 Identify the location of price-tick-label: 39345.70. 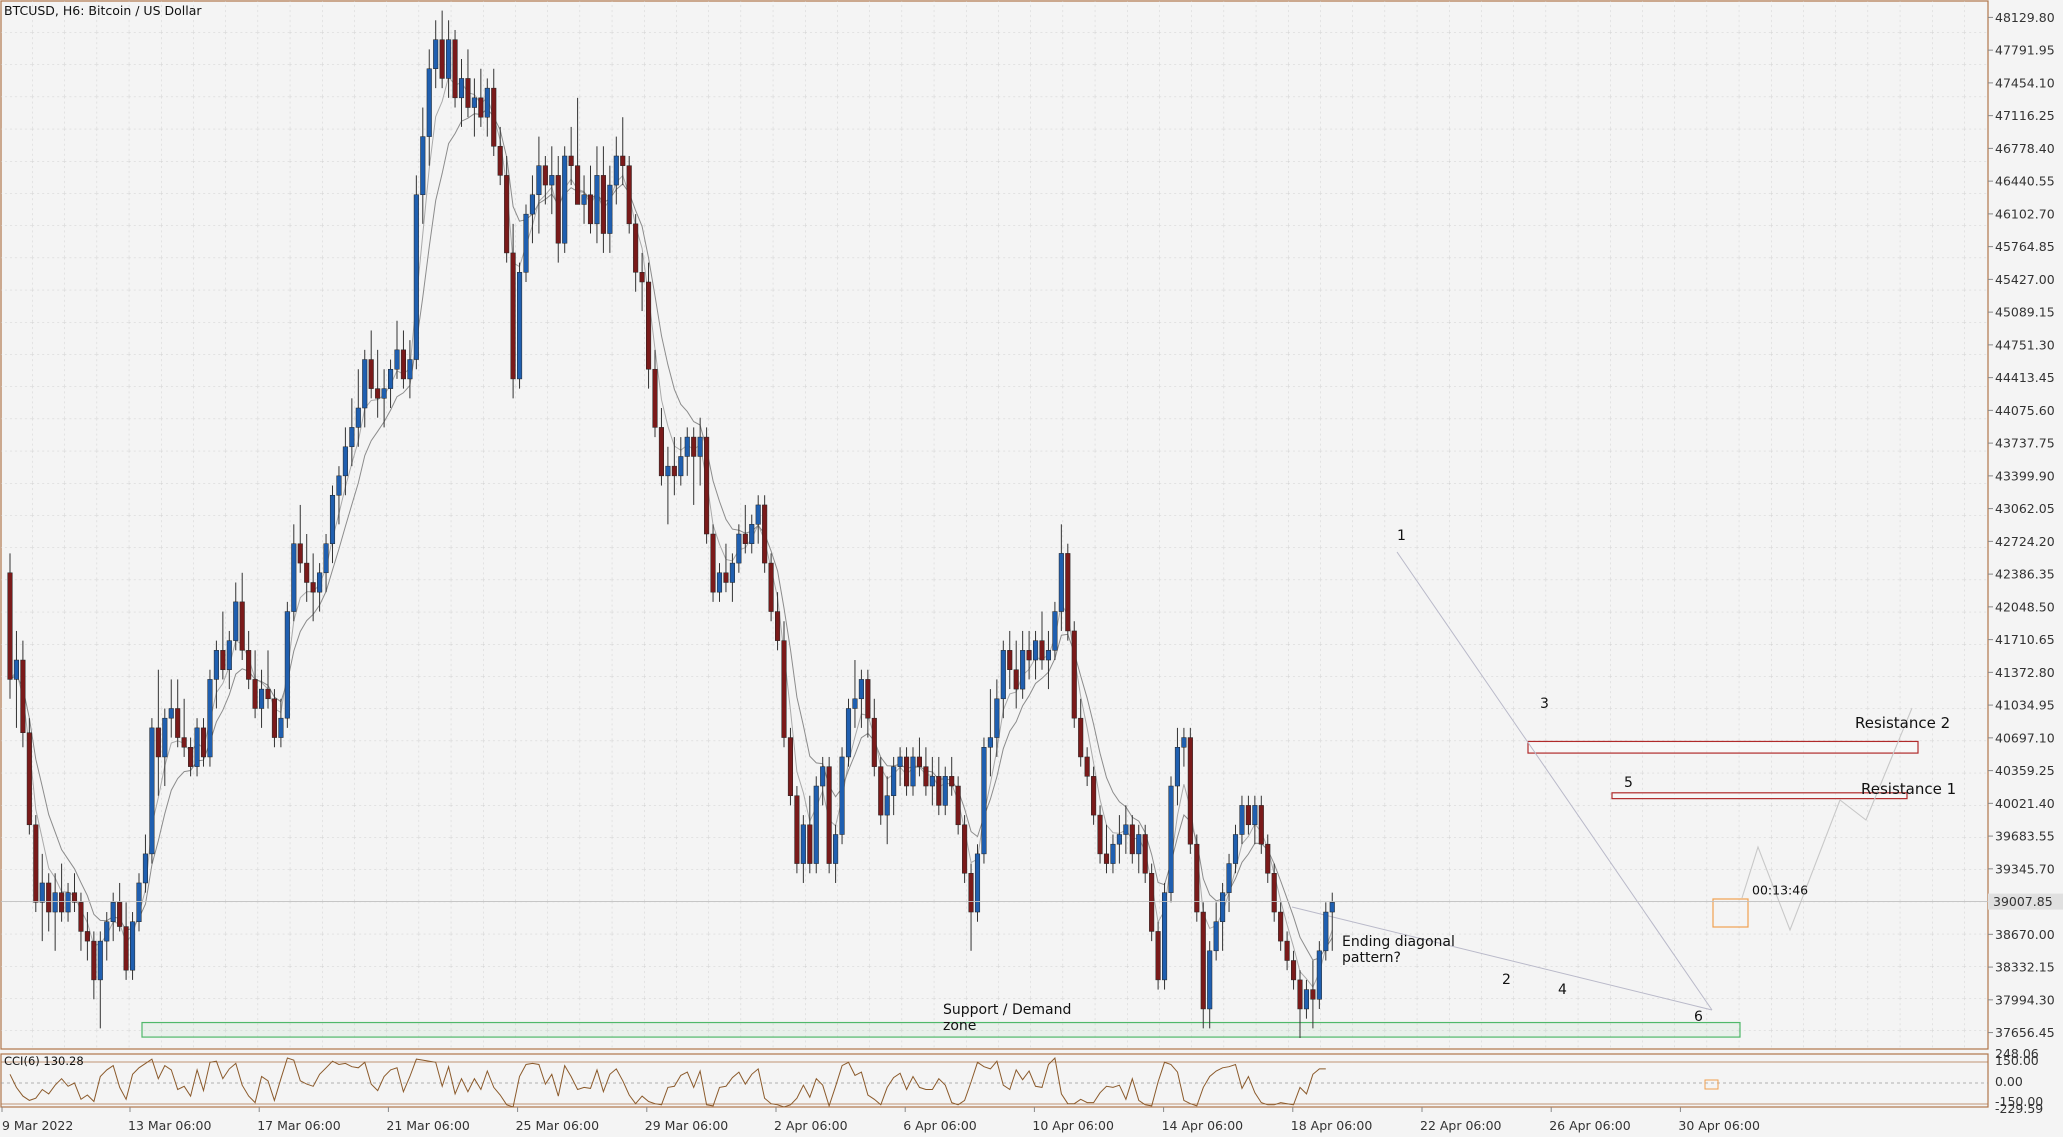
(2025, 868).